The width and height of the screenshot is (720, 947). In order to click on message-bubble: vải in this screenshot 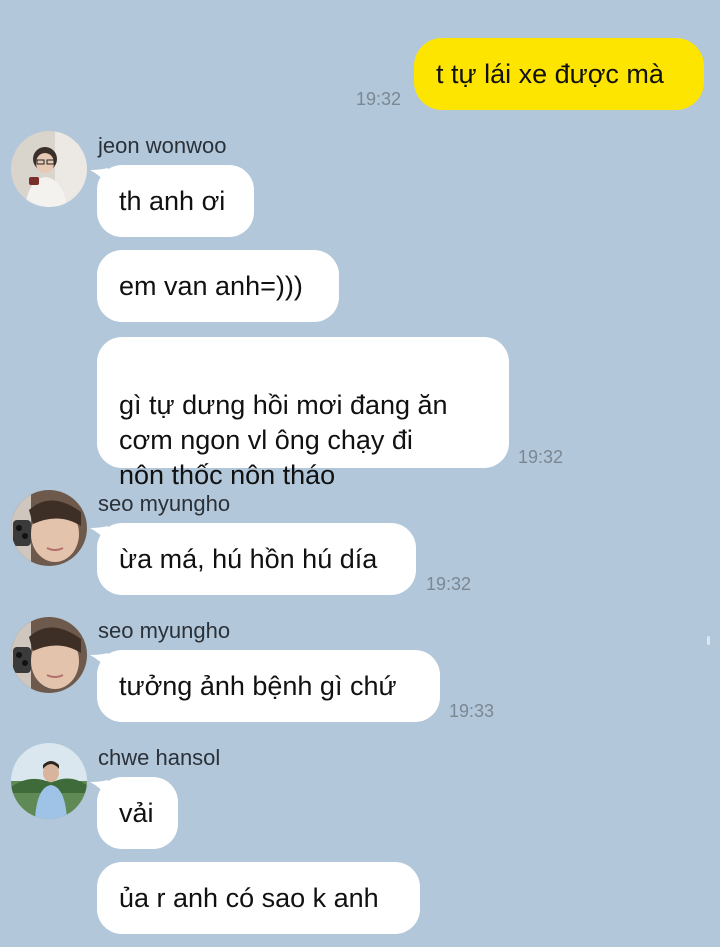, I will do `click(137, 813)`.